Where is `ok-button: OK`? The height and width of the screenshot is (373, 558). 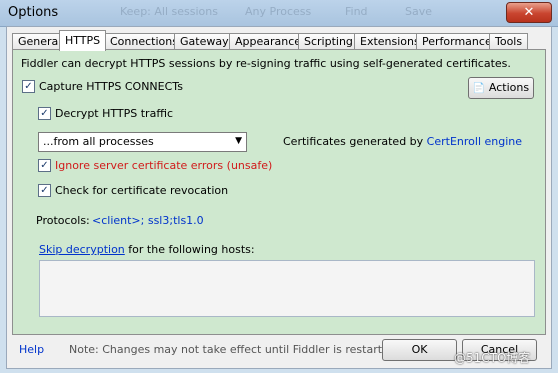 ok-button: OK is located at coordinates (419, 350).